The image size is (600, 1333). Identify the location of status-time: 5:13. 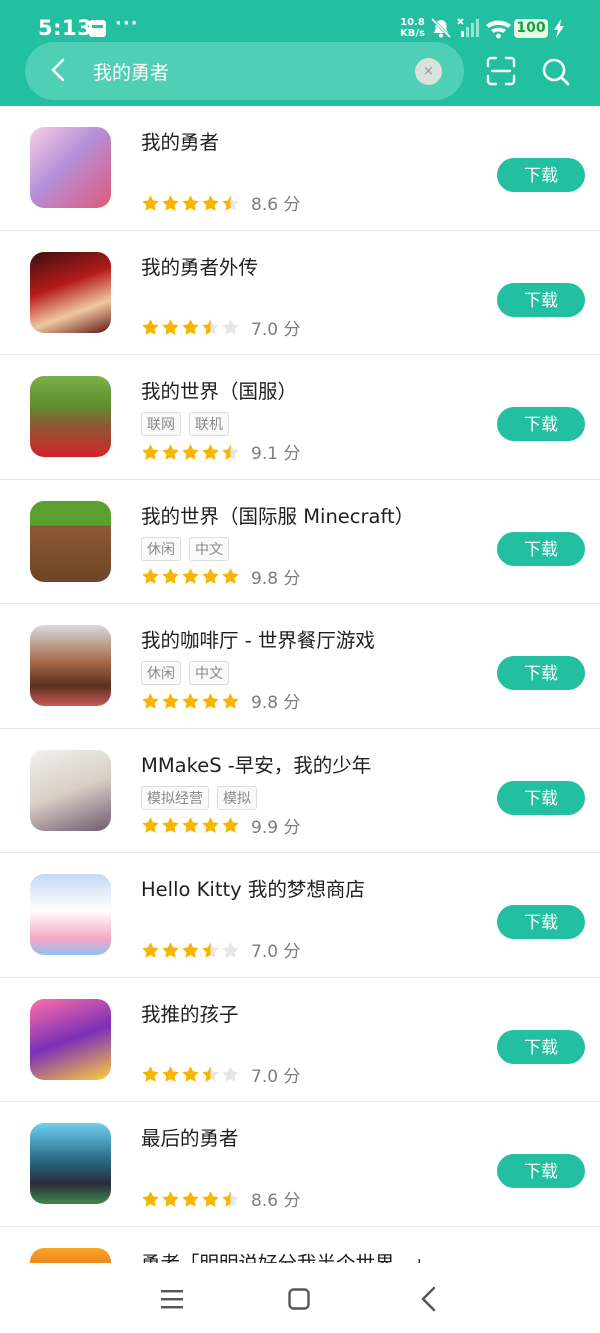
(65, 28).